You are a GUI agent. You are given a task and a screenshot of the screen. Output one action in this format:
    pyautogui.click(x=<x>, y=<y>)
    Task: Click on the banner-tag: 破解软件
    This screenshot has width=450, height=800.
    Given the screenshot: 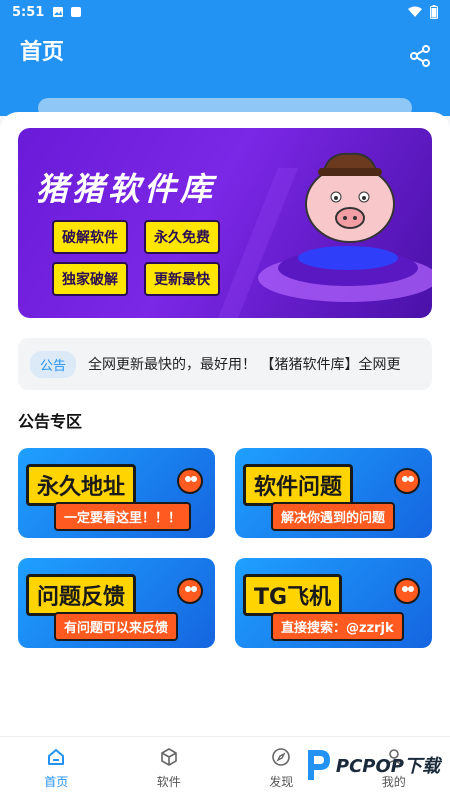 What is the action you would take?
    pyautogui.click(x=90, y=237)
    